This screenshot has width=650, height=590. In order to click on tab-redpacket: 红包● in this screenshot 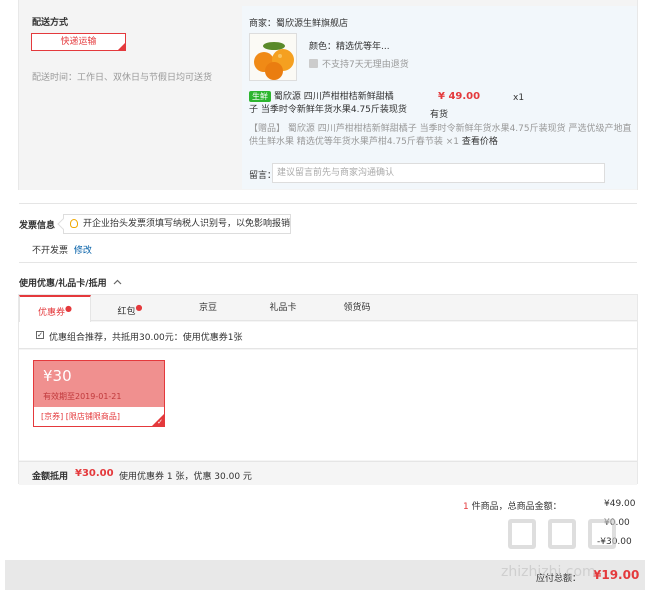, I will do `click(130, 308)`.